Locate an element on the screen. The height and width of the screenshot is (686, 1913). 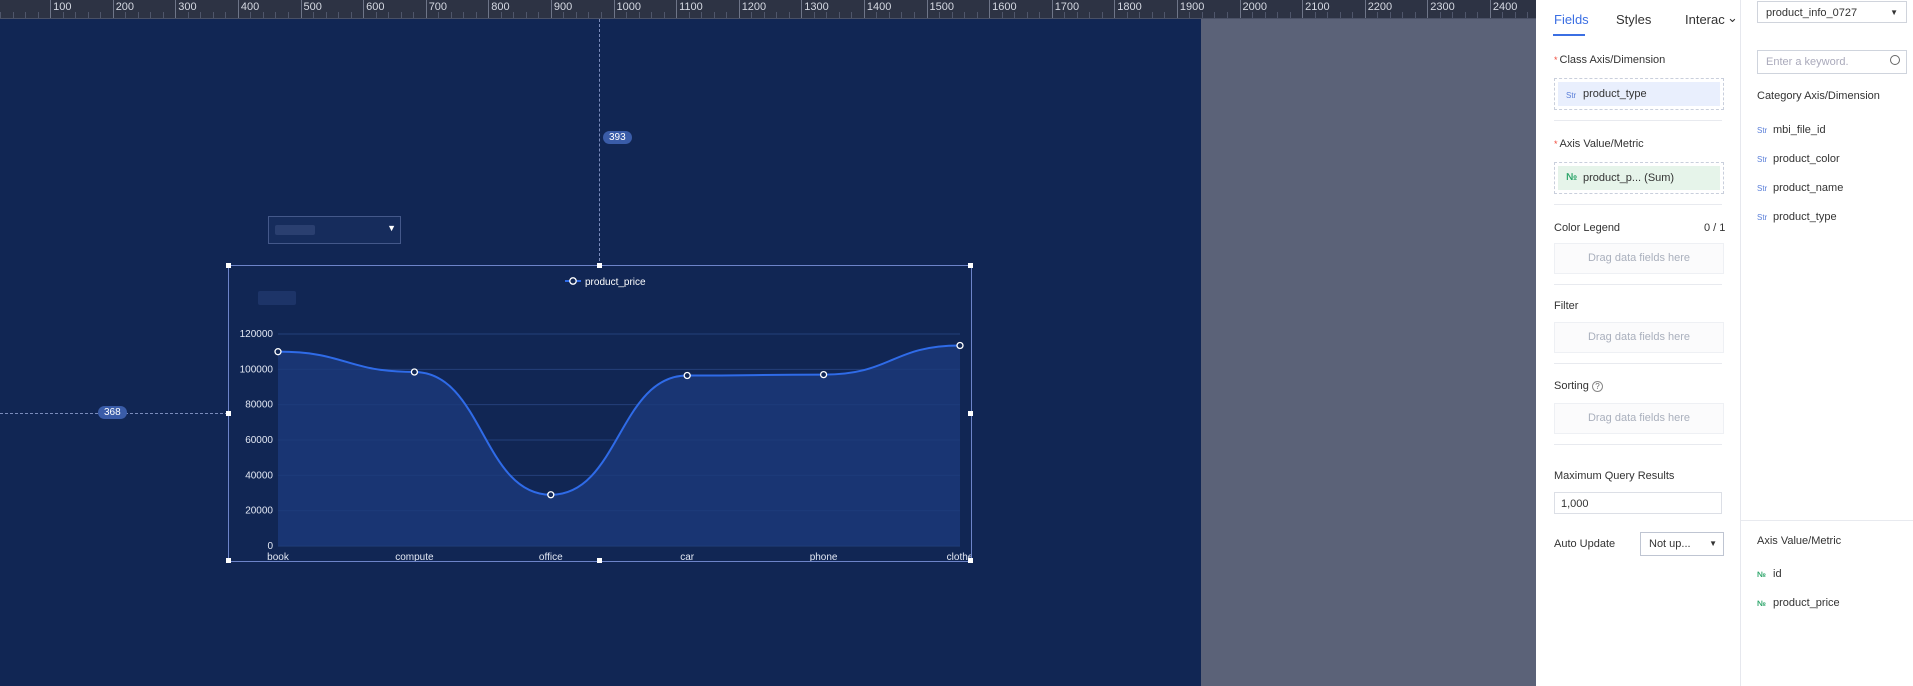
ruler-label: 800 is located at coordinates (500, 7).